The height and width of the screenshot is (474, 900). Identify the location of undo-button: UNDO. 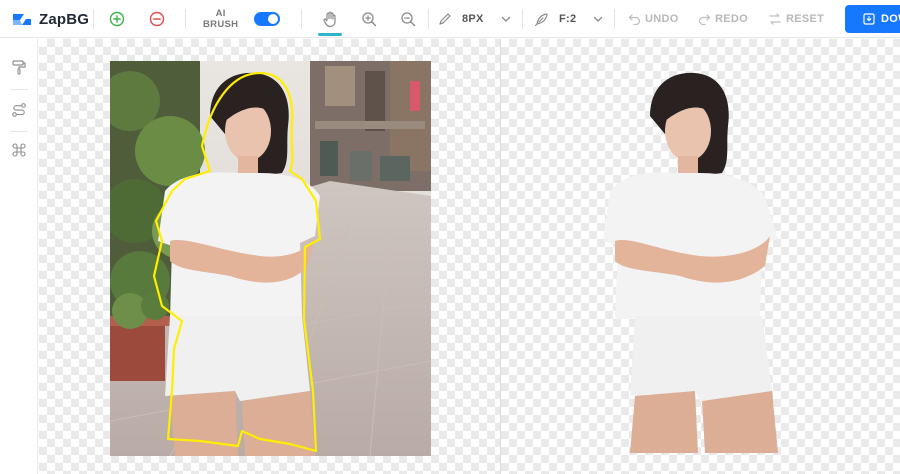
(653, 19).